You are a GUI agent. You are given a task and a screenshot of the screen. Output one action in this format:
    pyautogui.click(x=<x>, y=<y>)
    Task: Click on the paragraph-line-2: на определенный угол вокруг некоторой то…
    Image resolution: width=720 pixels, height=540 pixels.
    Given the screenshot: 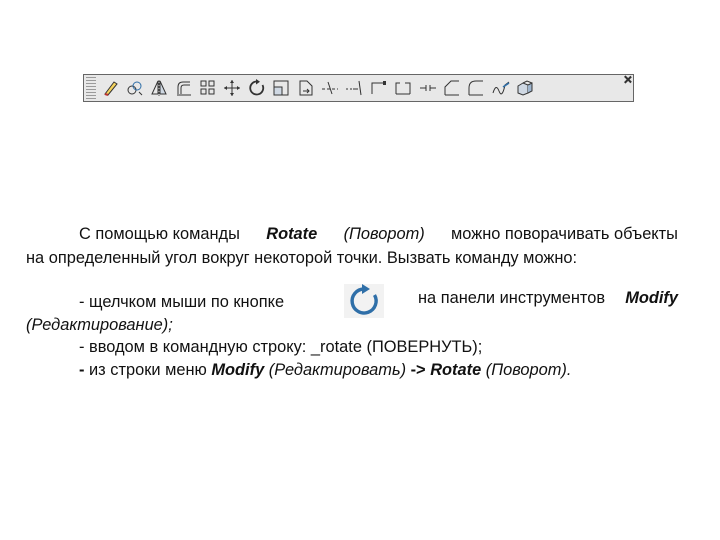 What is the action you would take?
    pyautogui.click(x=302, y=258)
    